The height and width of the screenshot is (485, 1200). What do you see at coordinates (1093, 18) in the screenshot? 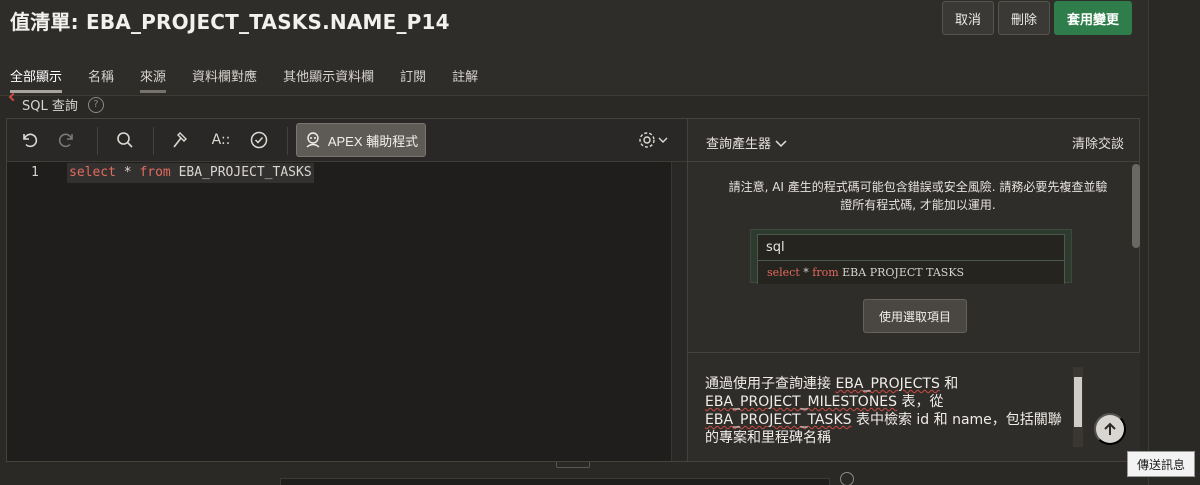
I see `apply-changes-button: 套用變更` at bounding box center [1093, 18].